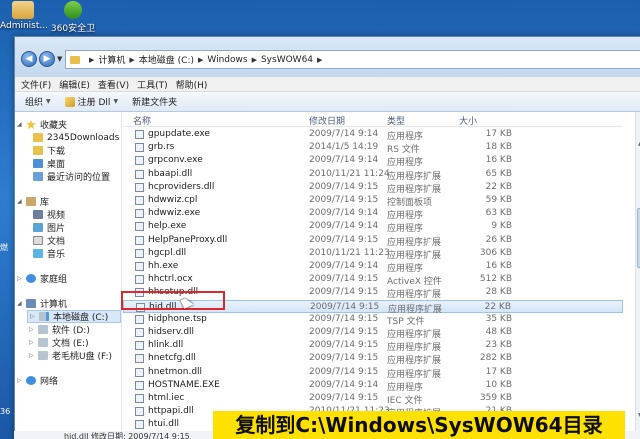 The image size is (640, 439). Describe the element at coordinates (373, 135) in the screenshot. I see `file-row: gpupdate.exe 2009/7/14 9:14 应用程序 17 KB` at that location.